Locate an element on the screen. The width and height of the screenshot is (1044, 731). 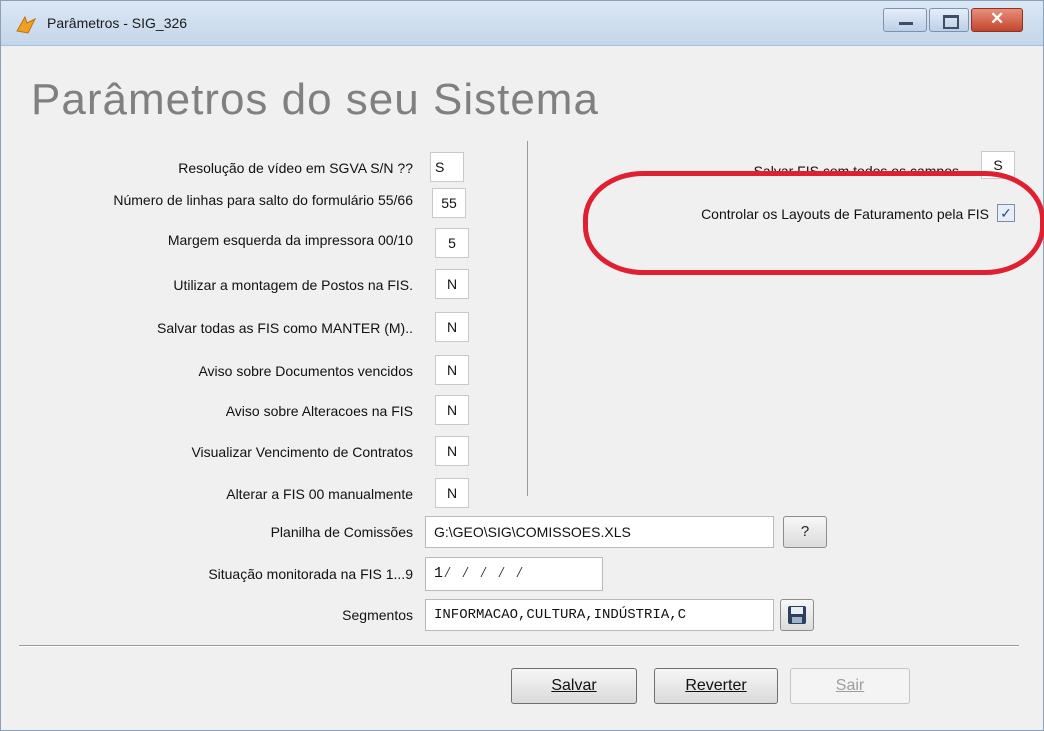
minimize-button is located at coordinates (905, 20).